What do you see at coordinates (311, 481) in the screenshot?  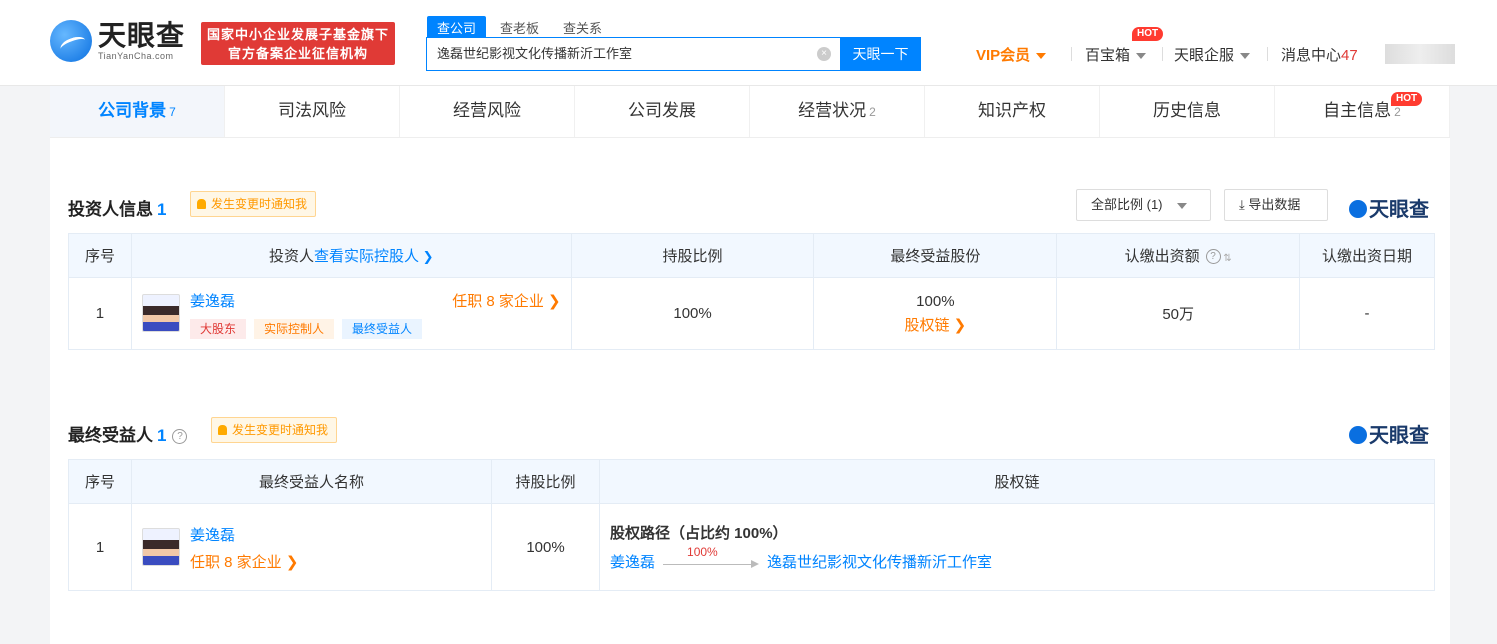 I see `col-beneficiary-name: 最终受益人名称` at bounding box center [311, 481].